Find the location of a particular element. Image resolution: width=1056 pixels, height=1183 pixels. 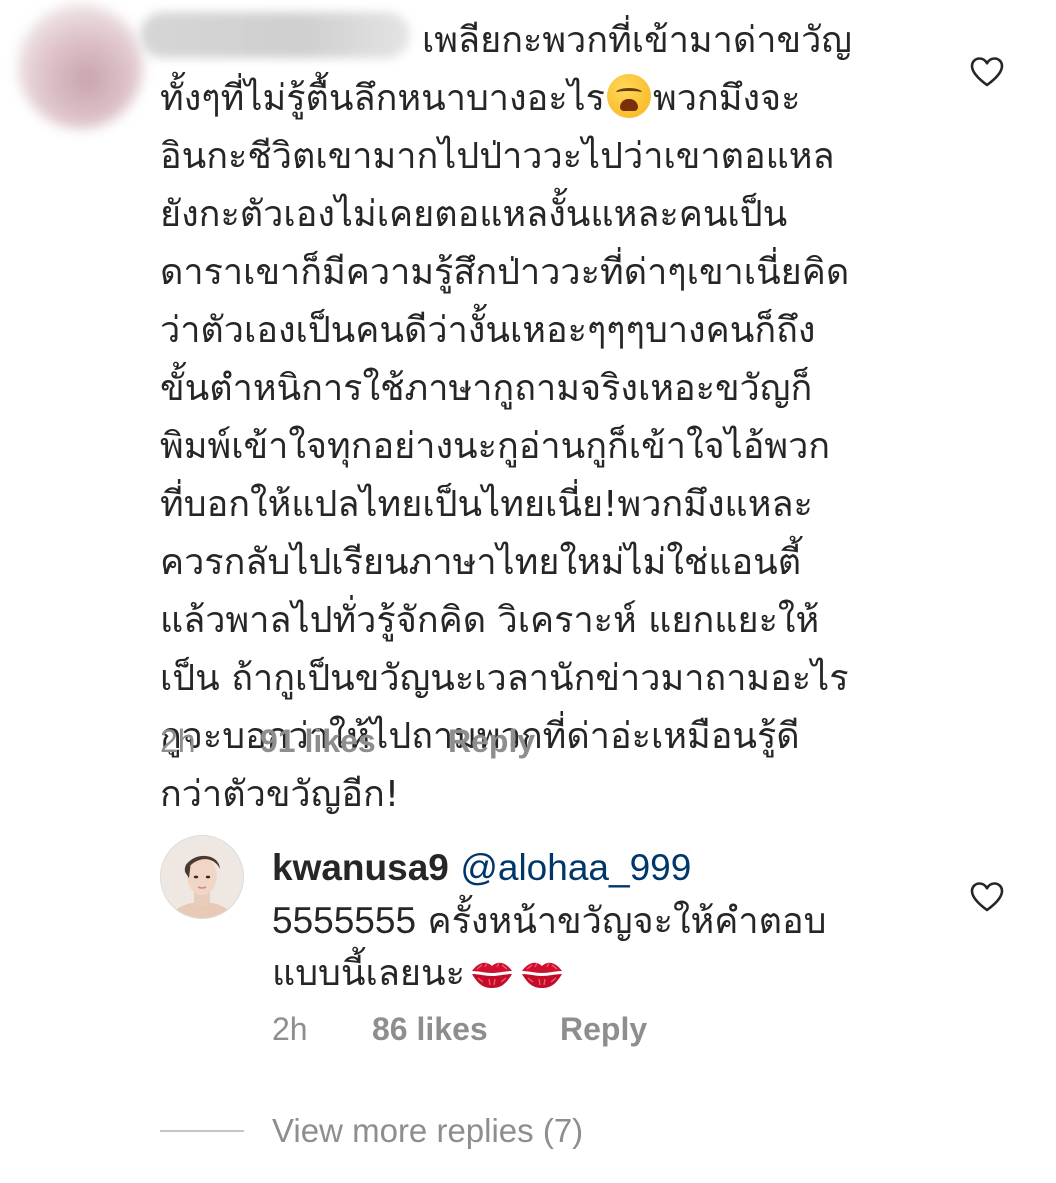

mention-link: @alohaa_999 is located at coordinates (575, 867).